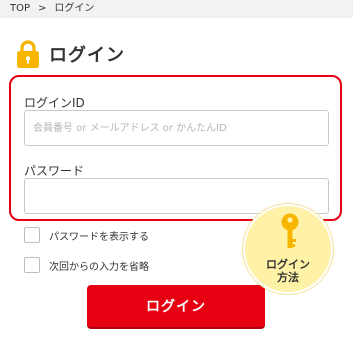  I want to click on show-password-checkbox, so click(32, 235).